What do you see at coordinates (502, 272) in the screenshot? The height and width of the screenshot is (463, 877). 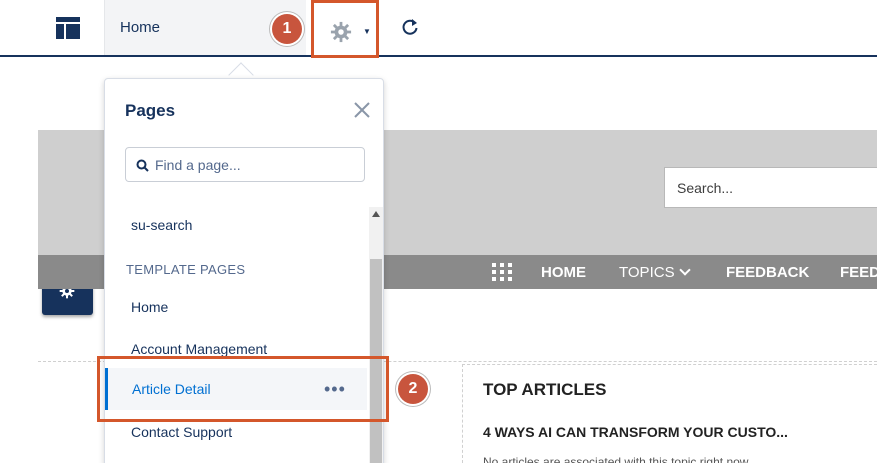 I see `app-grid-icon` at bounding box center [502, 272].